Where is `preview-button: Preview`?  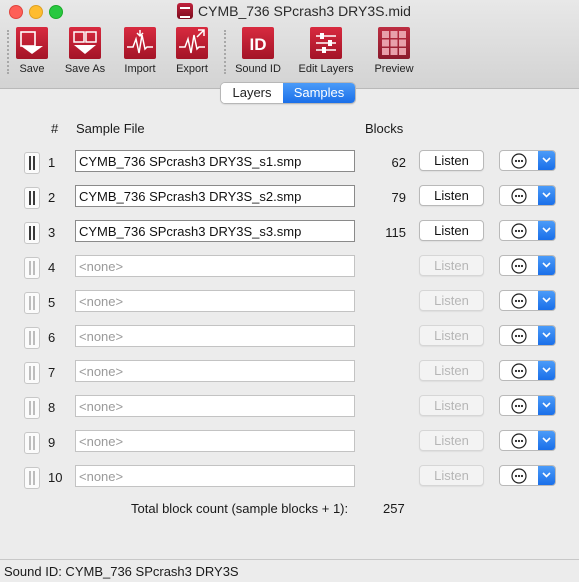
preview-button: Preview is located at coordinates (394, 53).